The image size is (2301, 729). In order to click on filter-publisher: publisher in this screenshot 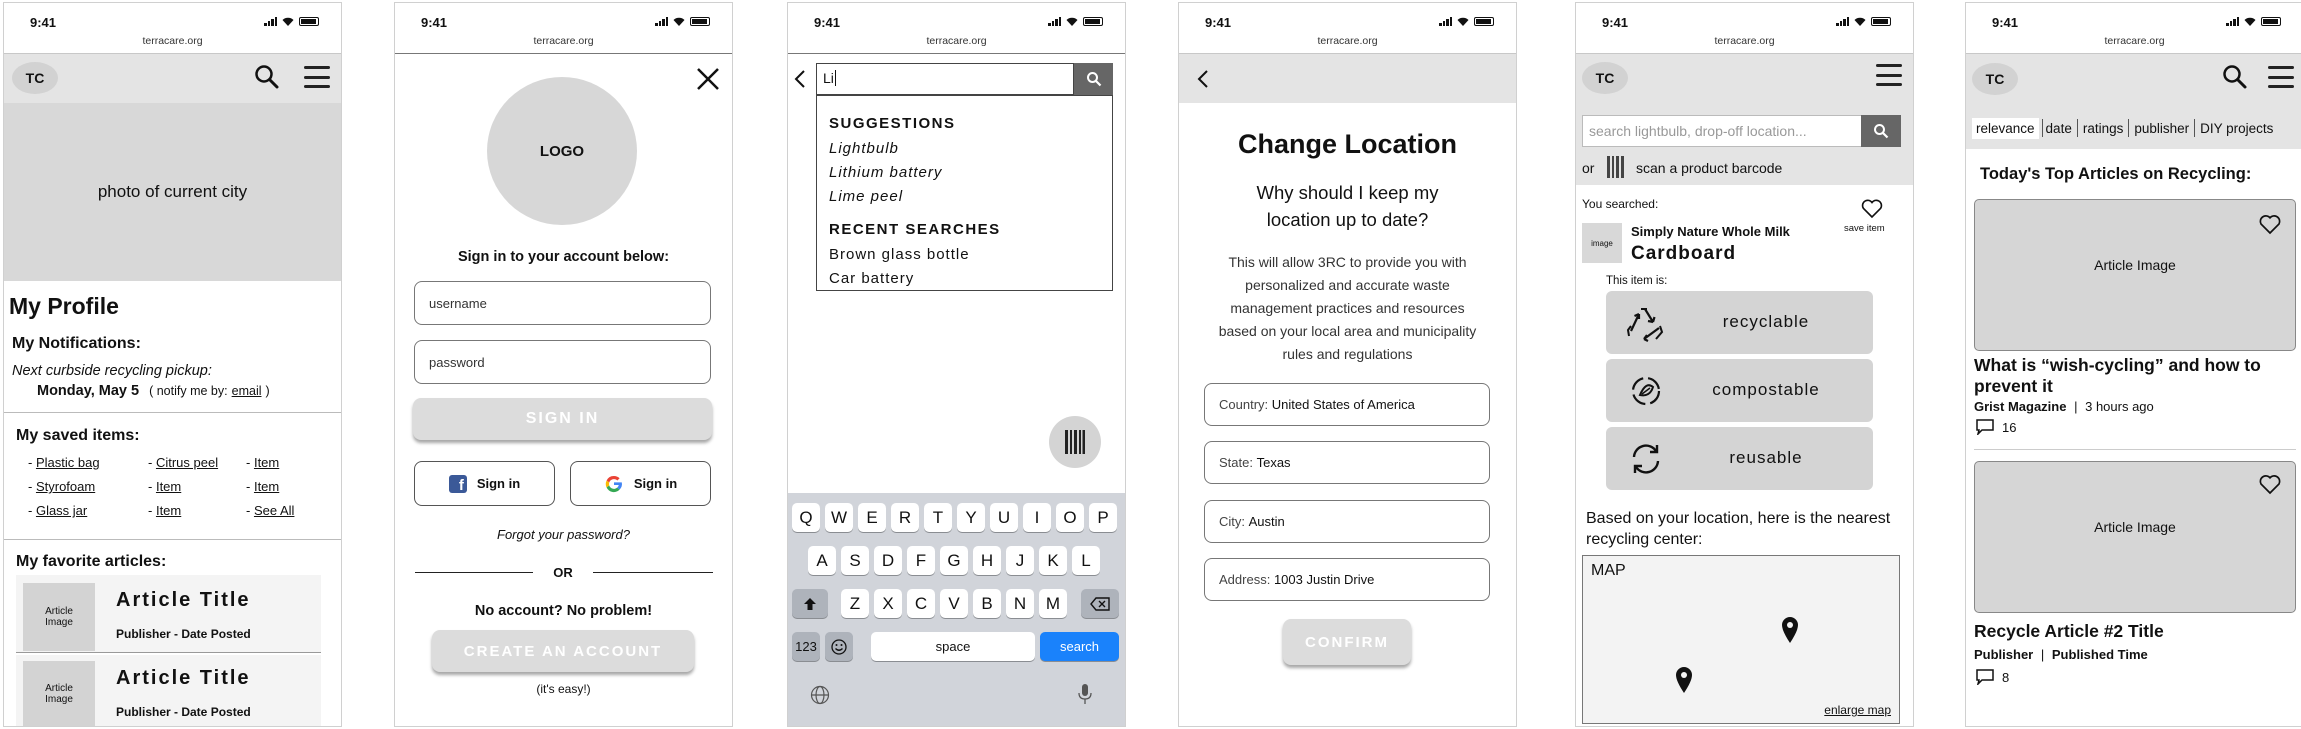, I will do `click(2161, 128)`.